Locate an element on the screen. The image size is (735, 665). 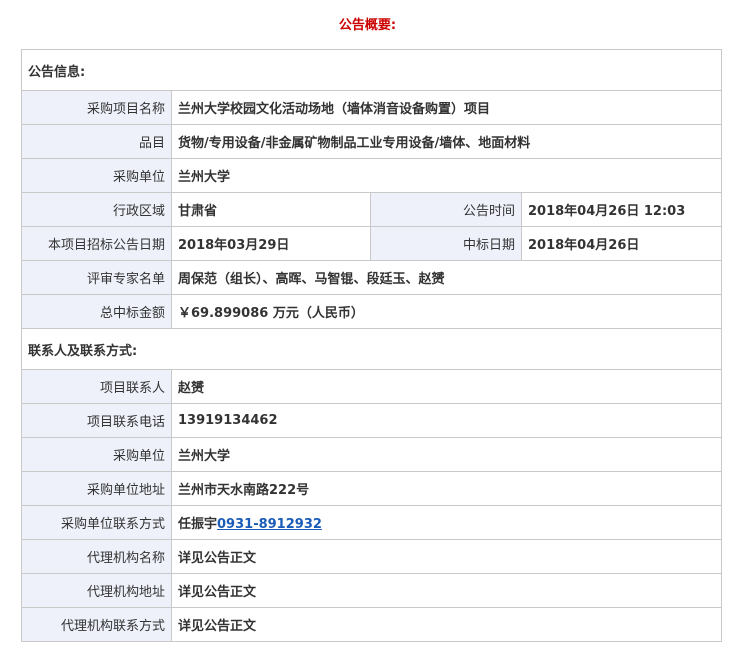
section-contact-header: 联系人及联系方式: is located at coordinates (371, 349).